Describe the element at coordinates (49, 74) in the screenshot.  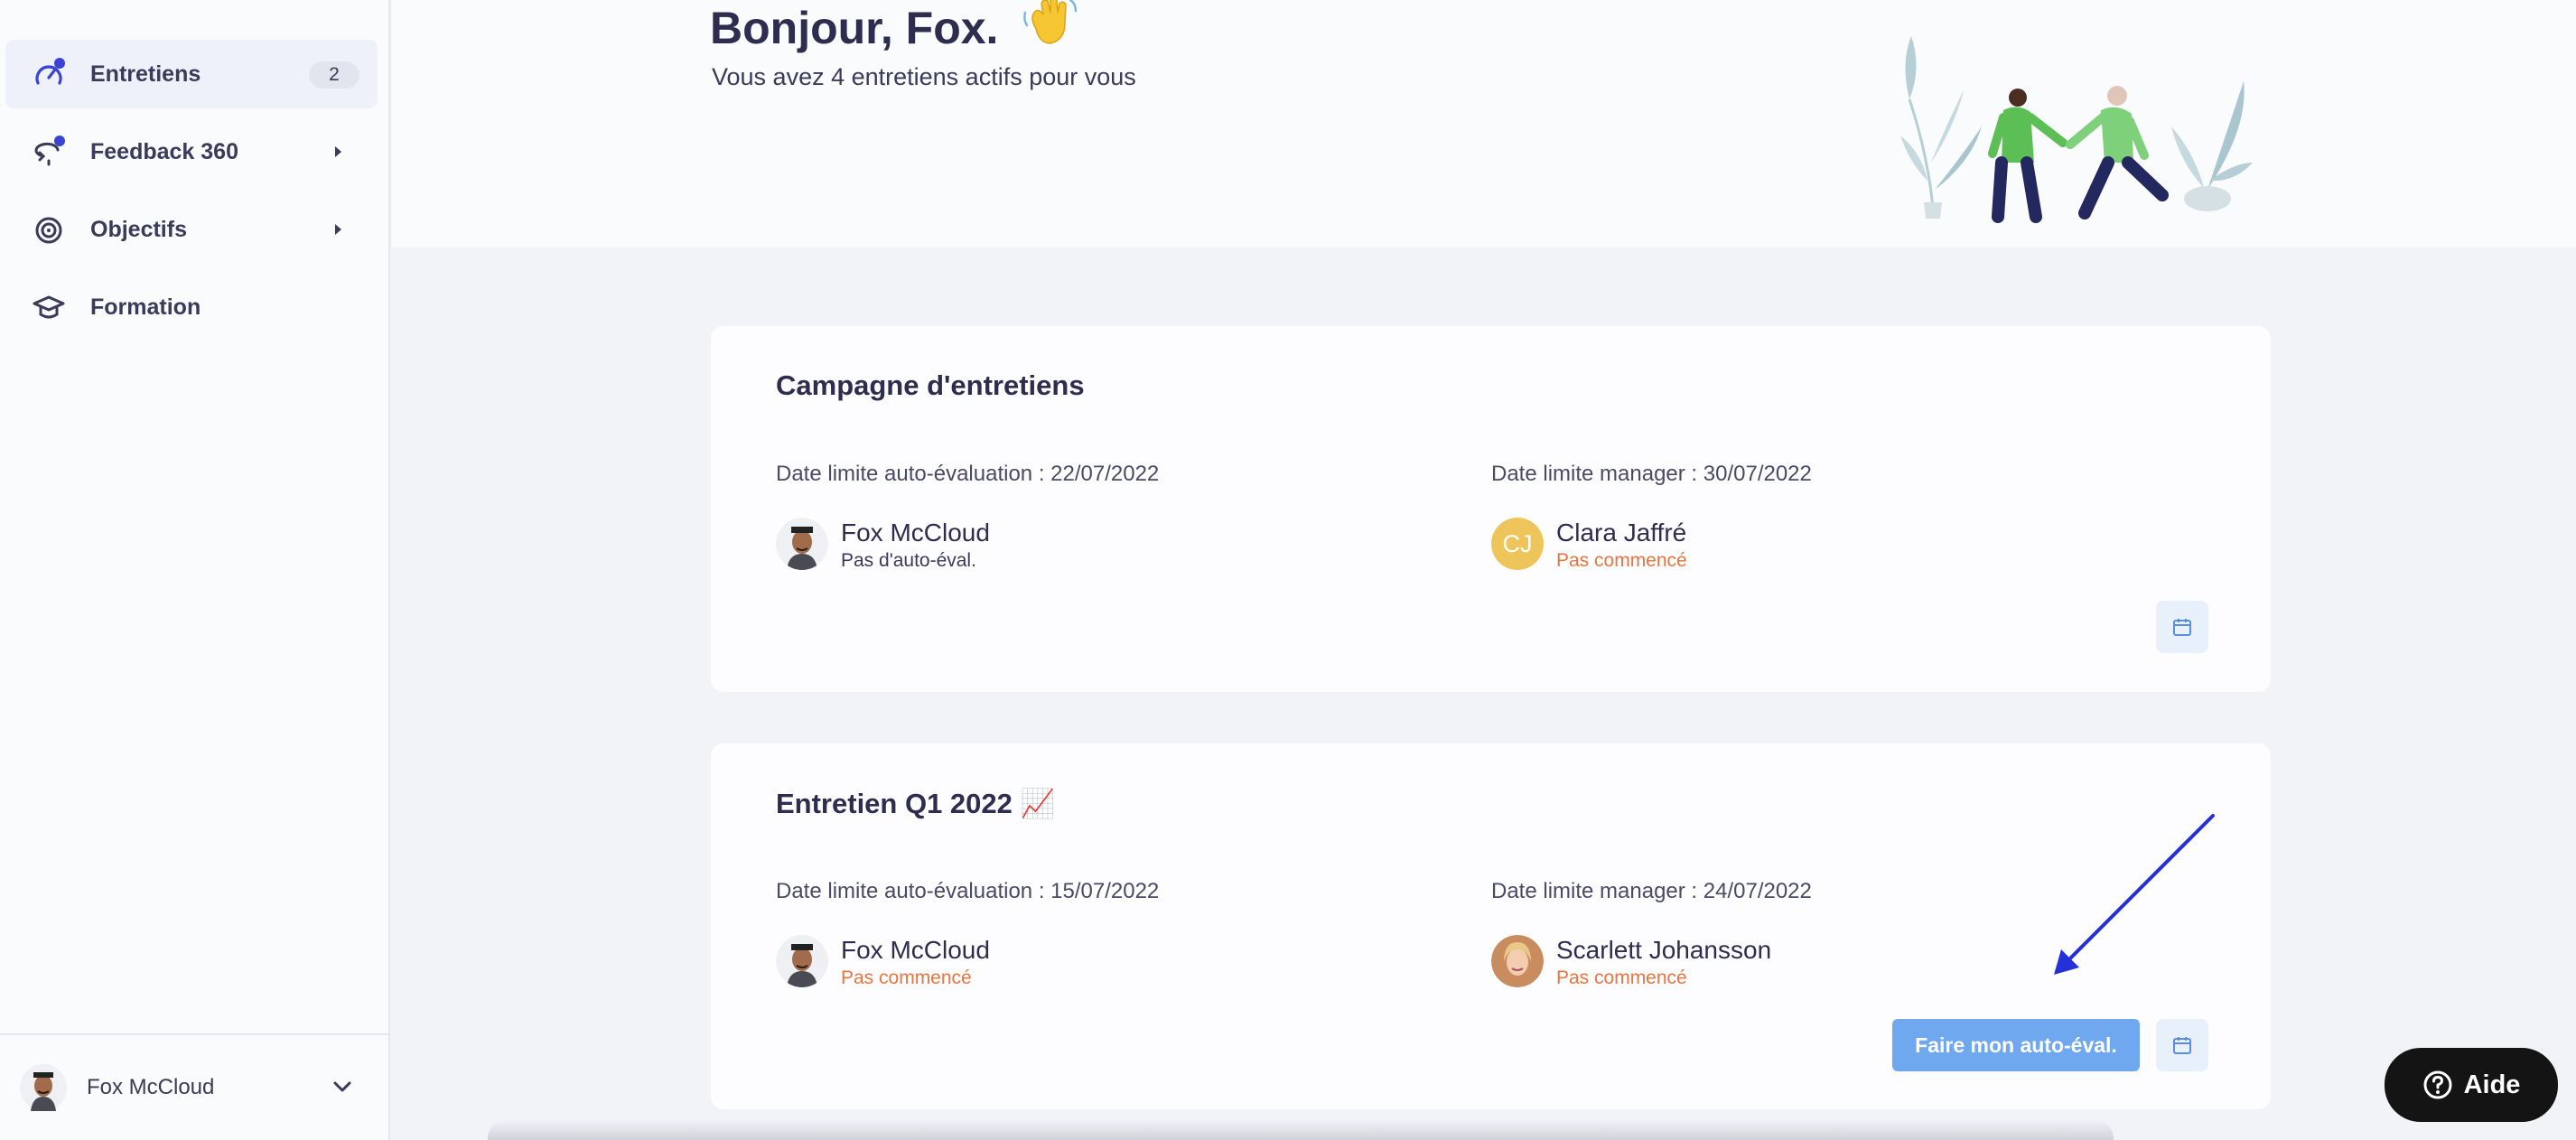
I see `gauge-icon` at that location.